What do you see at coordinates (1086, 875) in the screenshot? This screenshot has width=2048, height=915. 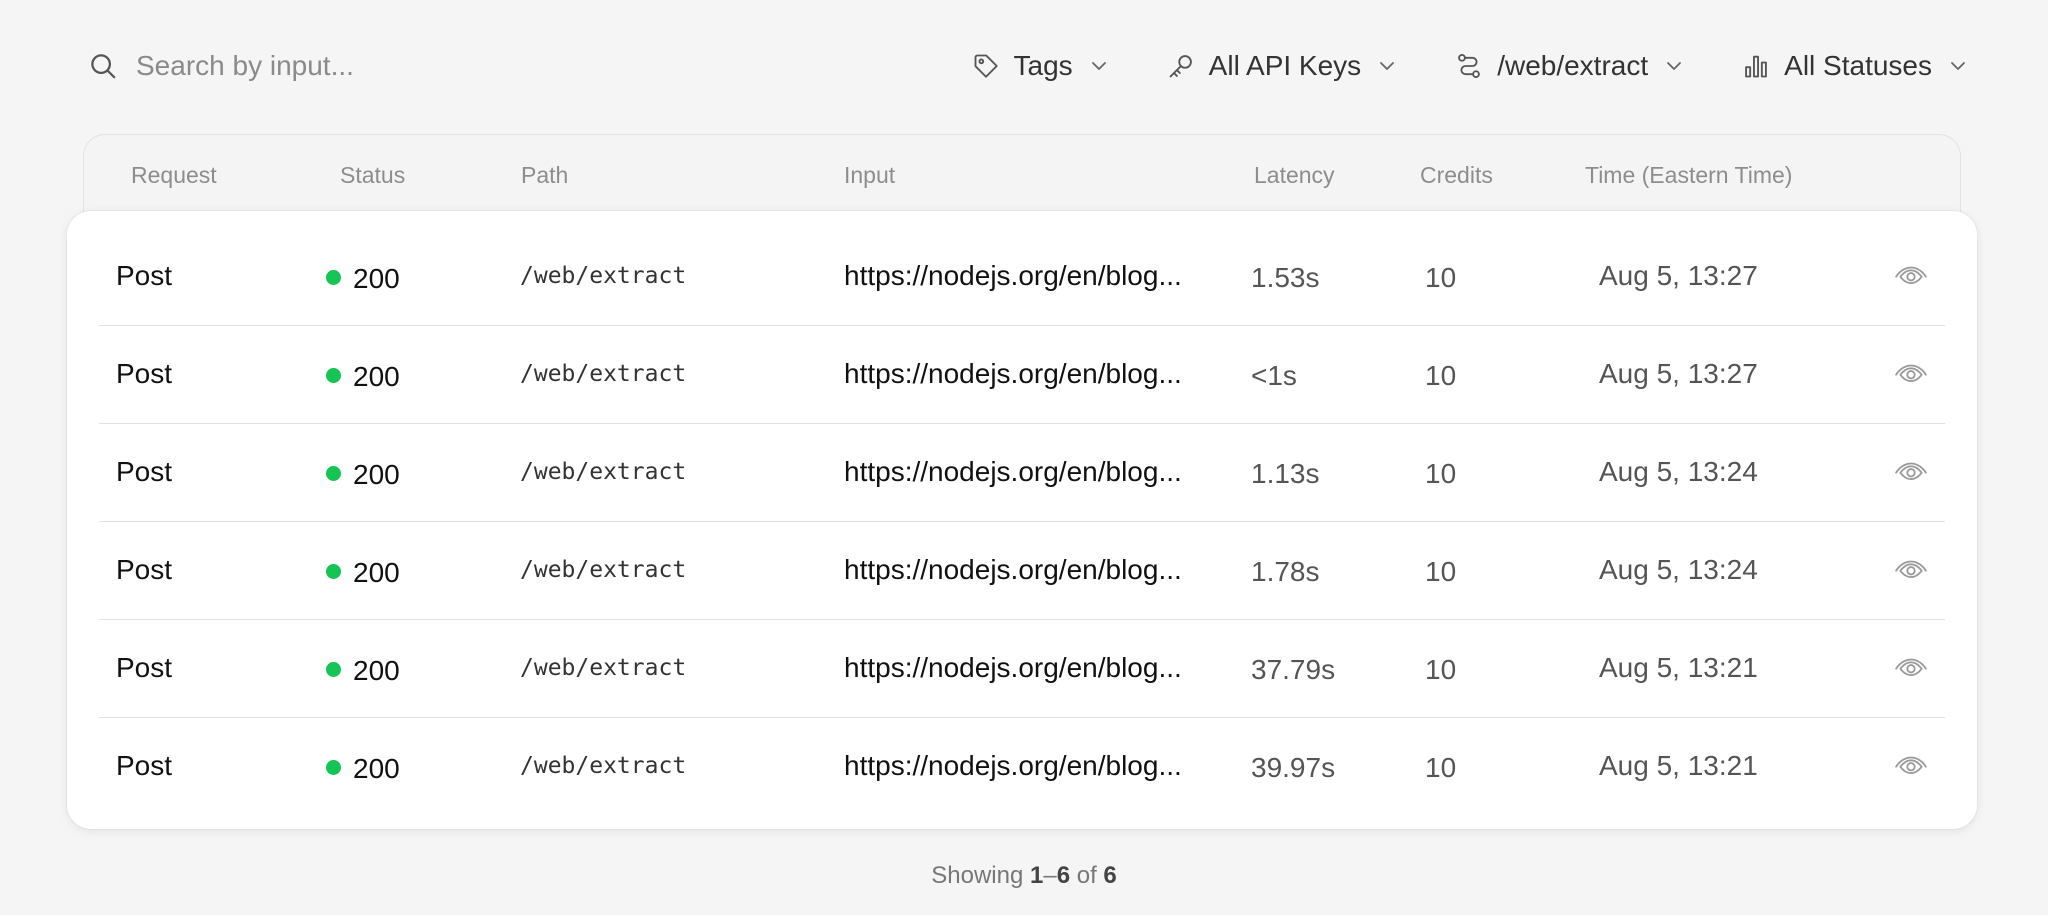 I see `pagination-of: of` at bounding box center [1086, 875].